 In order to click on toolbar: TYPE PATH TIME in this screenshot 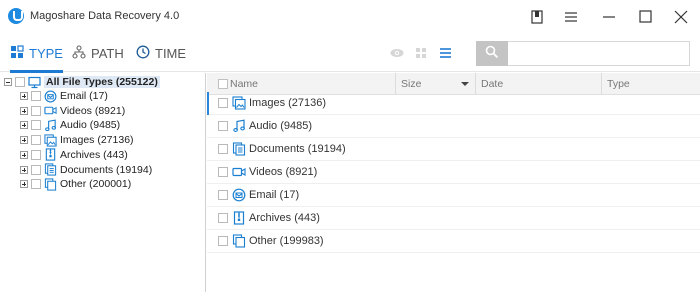, I will do `click(350, 53)`.